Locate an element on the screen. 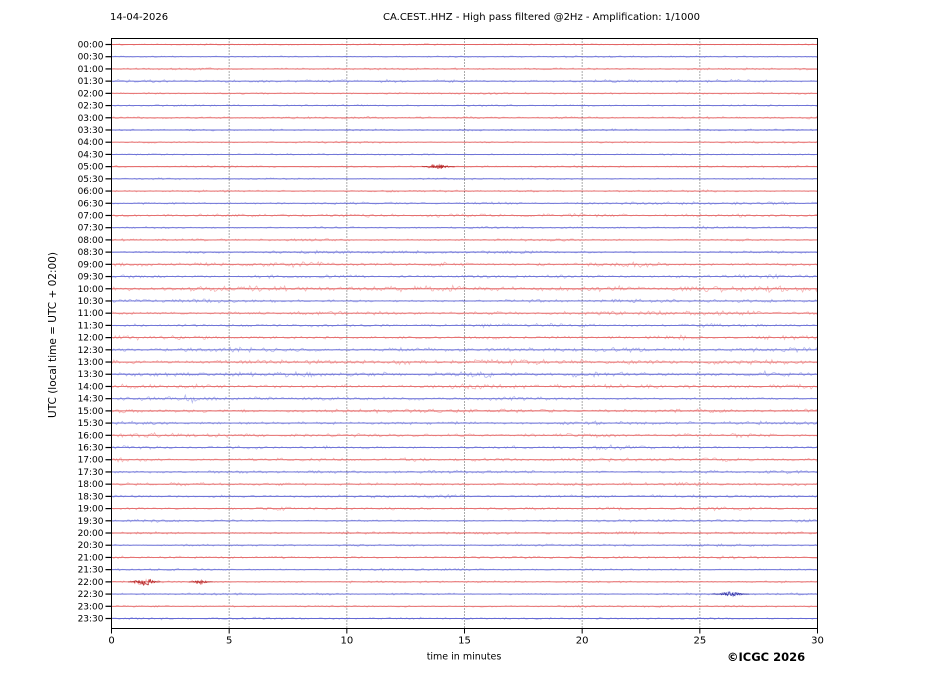 The height and width of the screenshot is (696, 927). x-tick-label: 0 is located at coordinates (111, 641).